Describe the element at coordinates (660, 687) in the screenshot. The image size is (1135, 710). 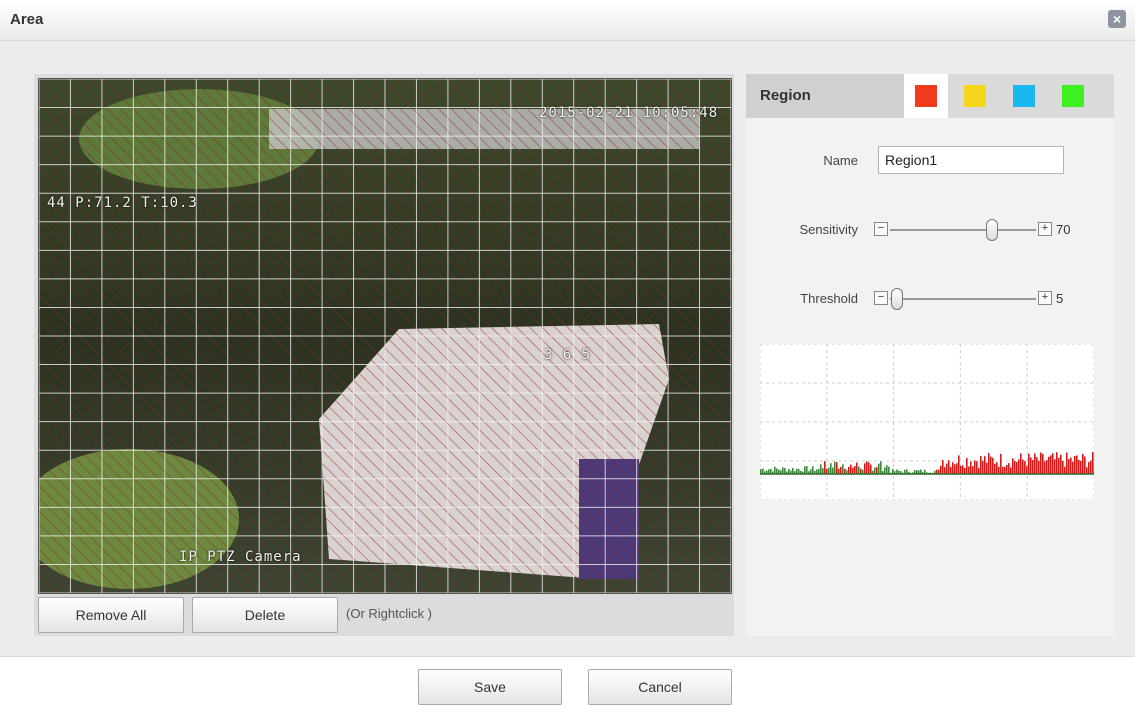
I see `cancel-button: Cancel` at that location.